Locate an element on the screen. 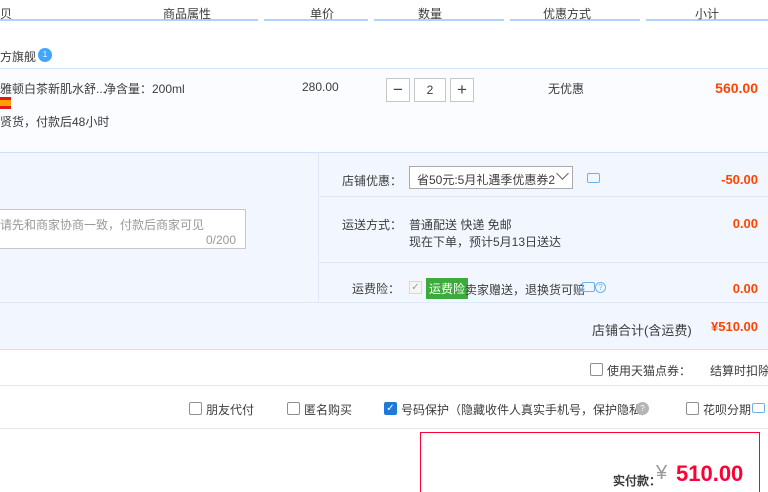  store-badge-icon: 1 is located at coordinates (45, 55).